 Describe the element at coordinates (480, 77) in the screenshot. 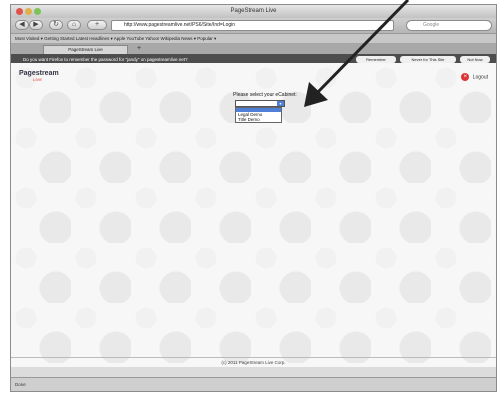

I see `logout-label: Logout` at that location.